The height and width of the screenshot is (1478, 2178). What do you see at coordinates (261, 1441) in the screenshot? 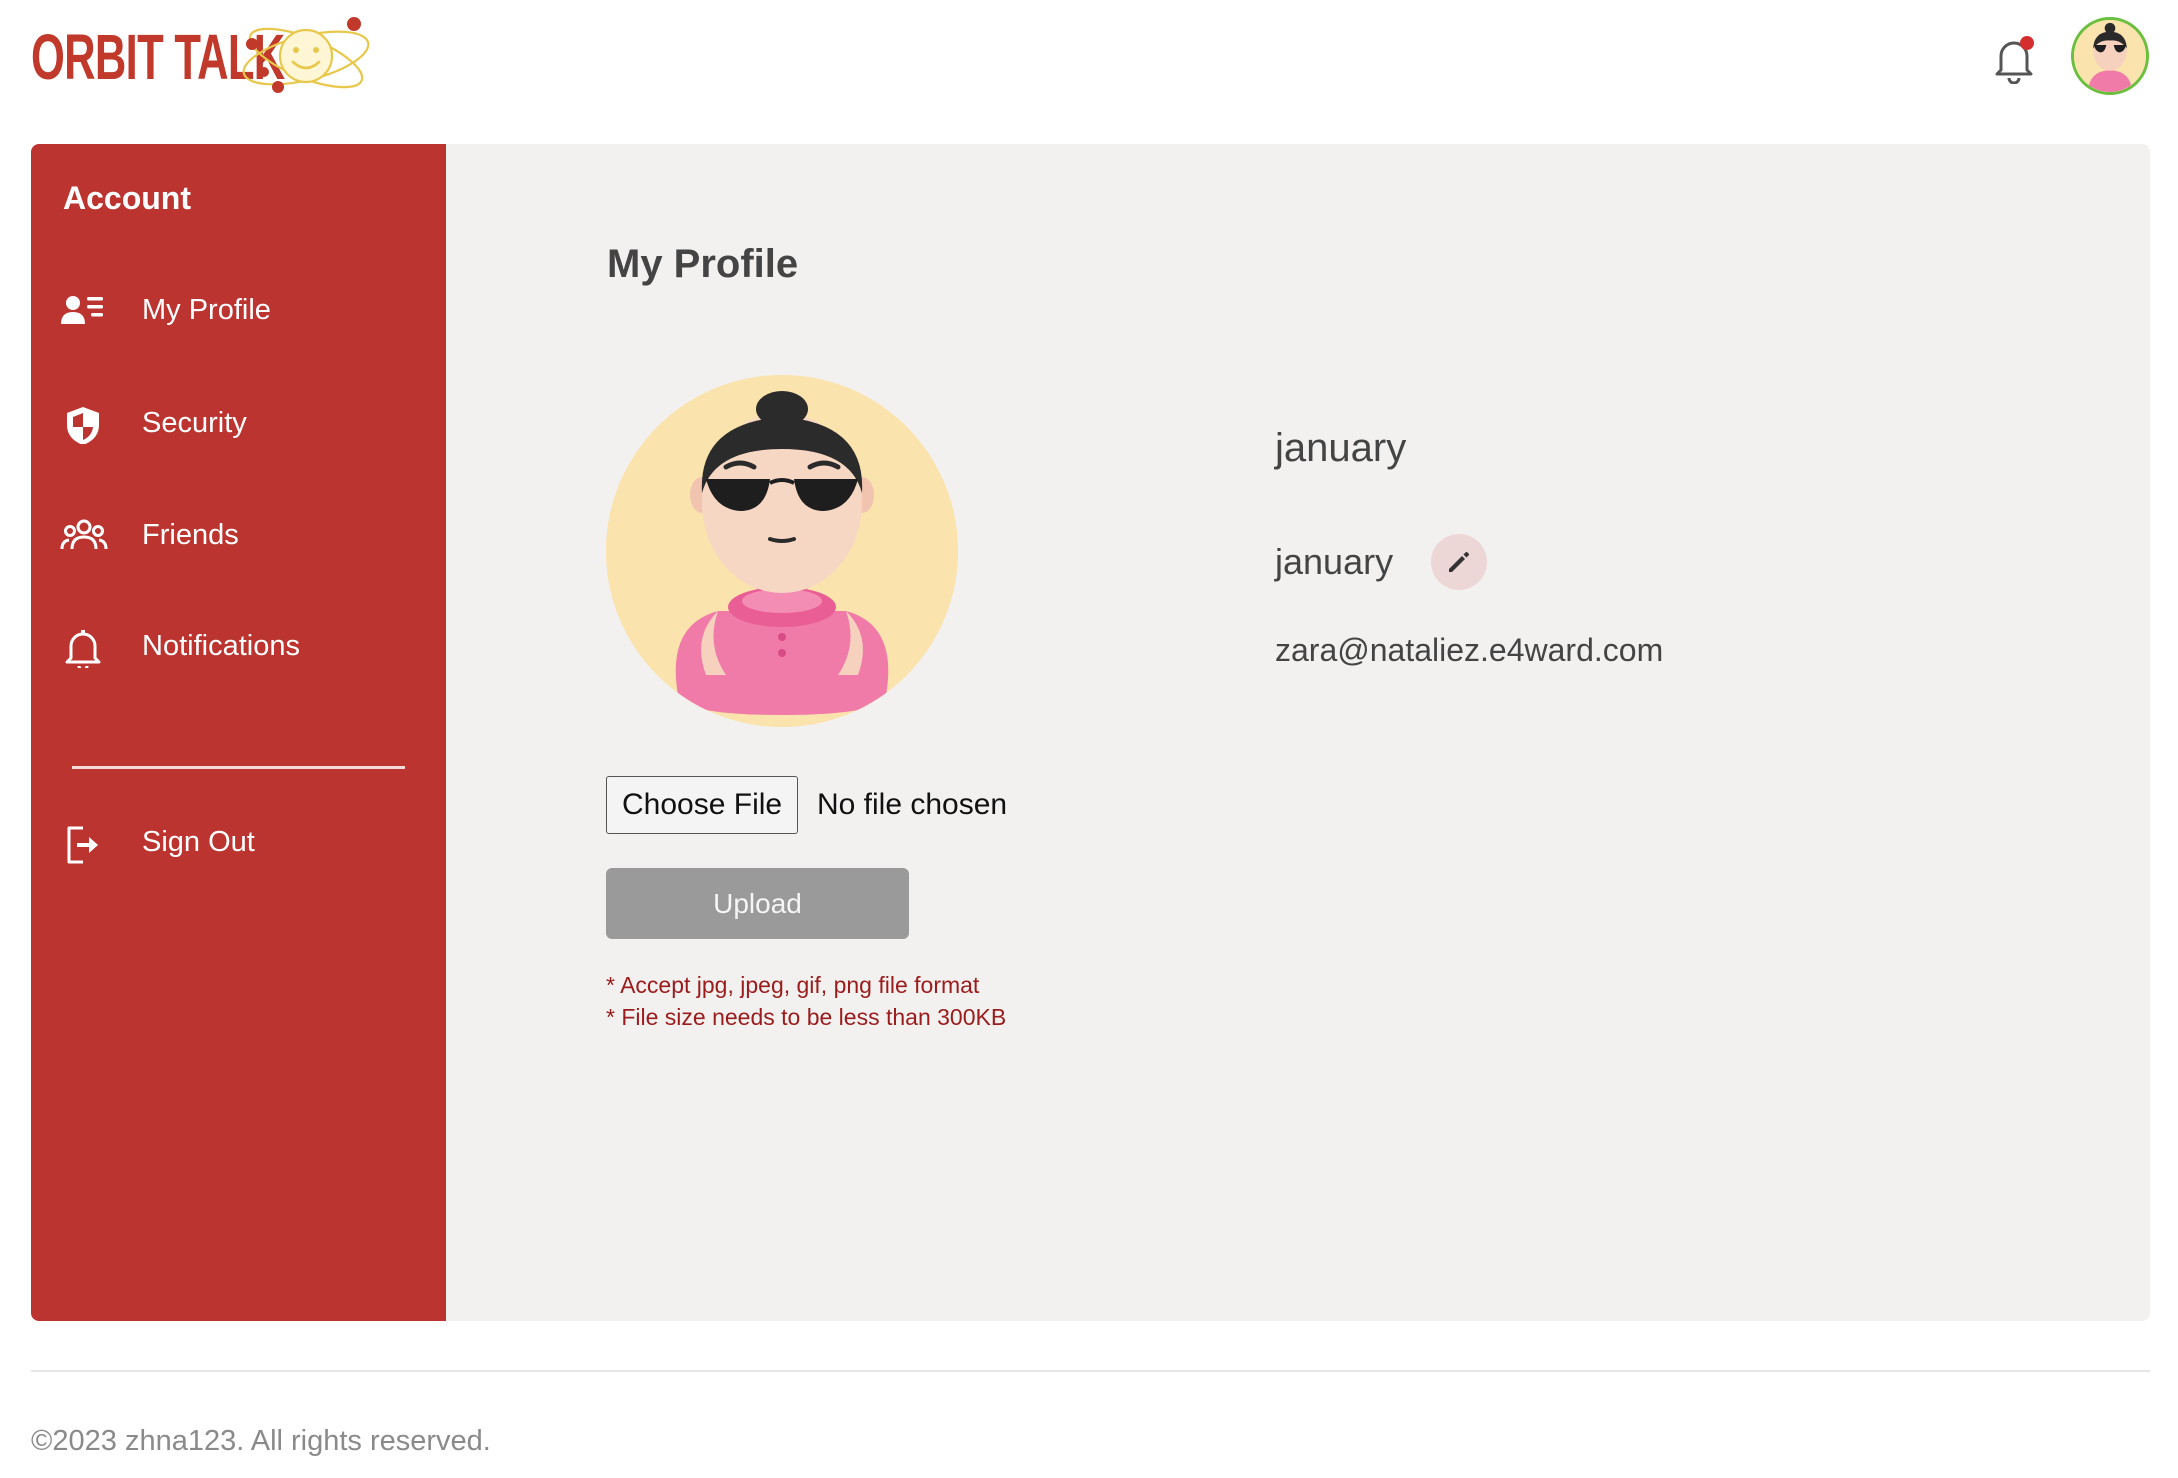
I see `footer-copyright: ©2023 zhna123. All rights reserved.` at bounding box center [261, 1441].